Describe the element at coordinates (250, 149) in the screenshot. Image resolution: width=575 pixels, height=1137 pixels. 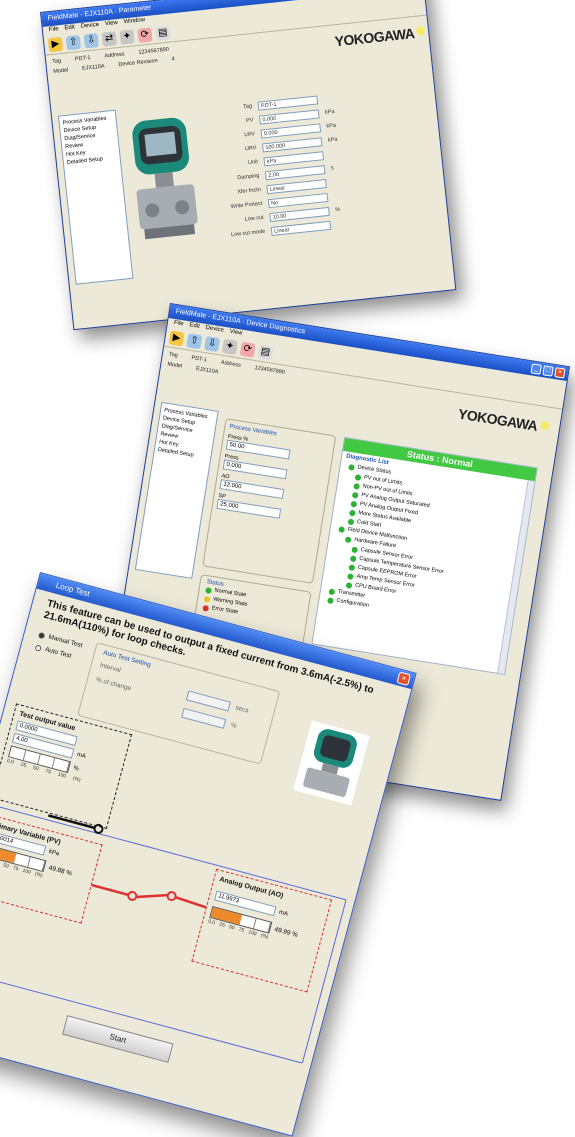
I see `field-label: URV` at that location.